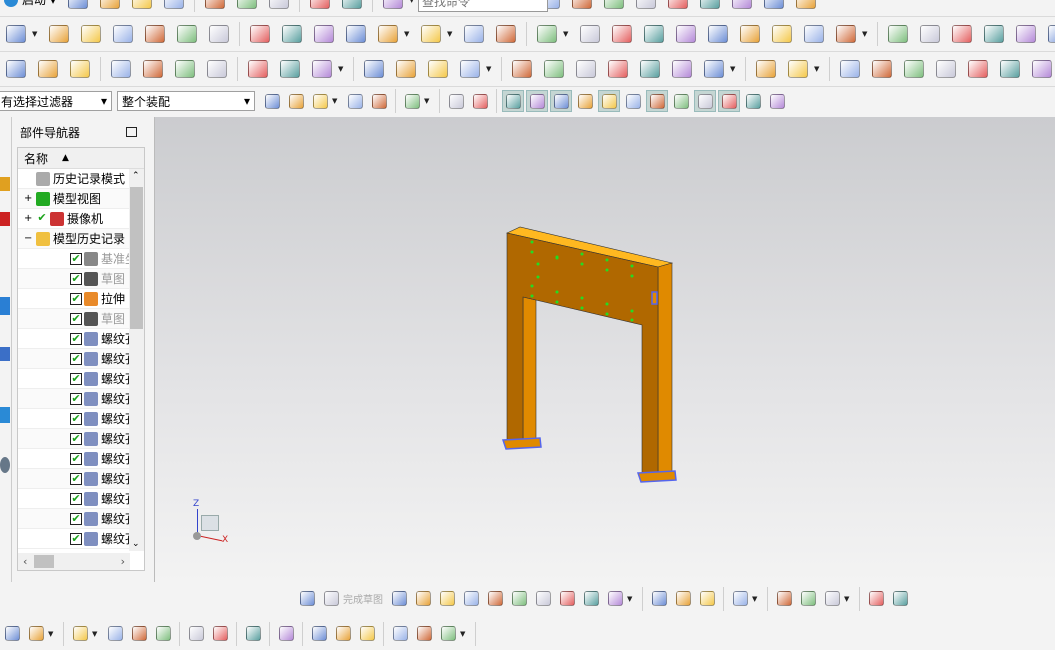 This screenshot has height=650, width=1055. I want to click on check-geometry-icon, so click(185, 69).